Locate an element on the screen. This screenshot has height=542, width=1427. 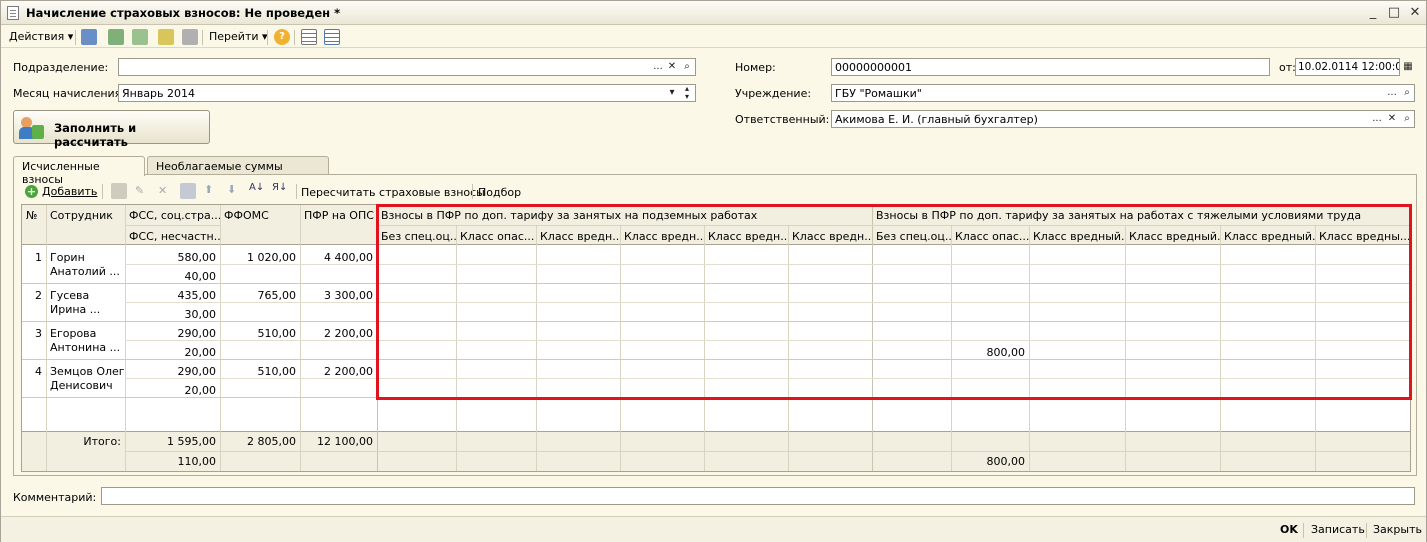
copy-row-icon is located at coordinates (119, 191).